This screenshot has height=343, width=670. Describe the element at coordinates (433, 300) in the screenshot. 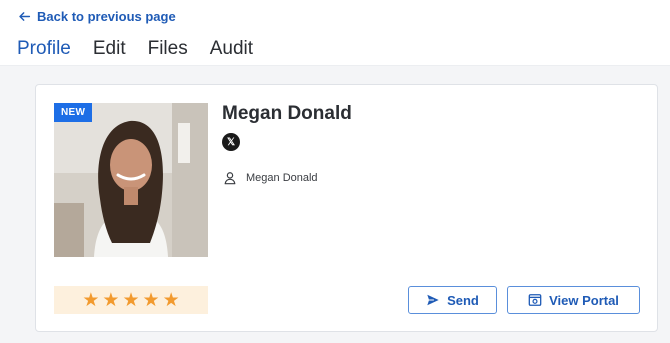

I see `send-icon` at that location.